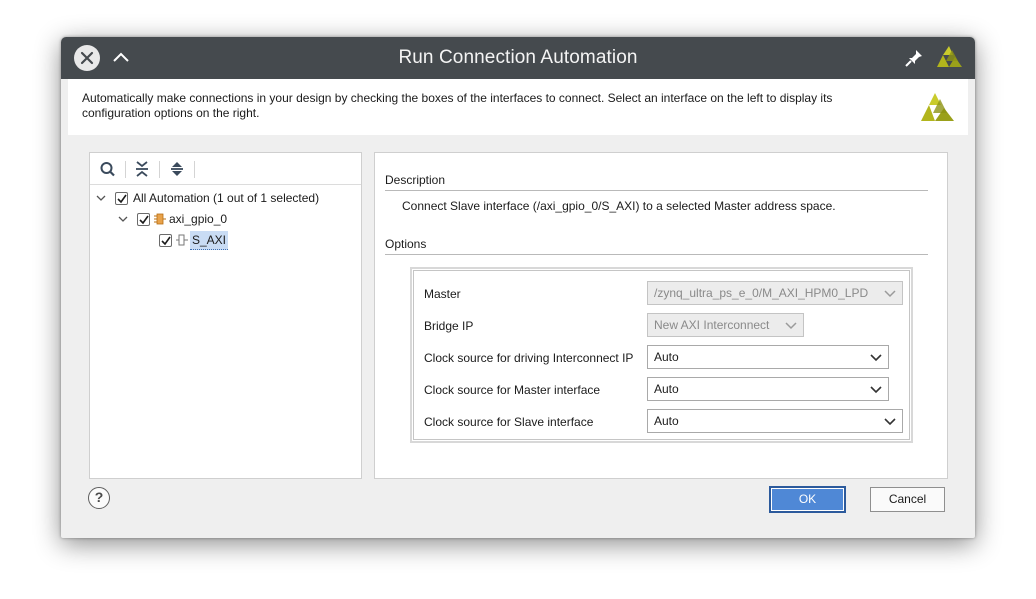 The image size is (1036, 599). I want to click on collapse-all-button, so click(142, 169).